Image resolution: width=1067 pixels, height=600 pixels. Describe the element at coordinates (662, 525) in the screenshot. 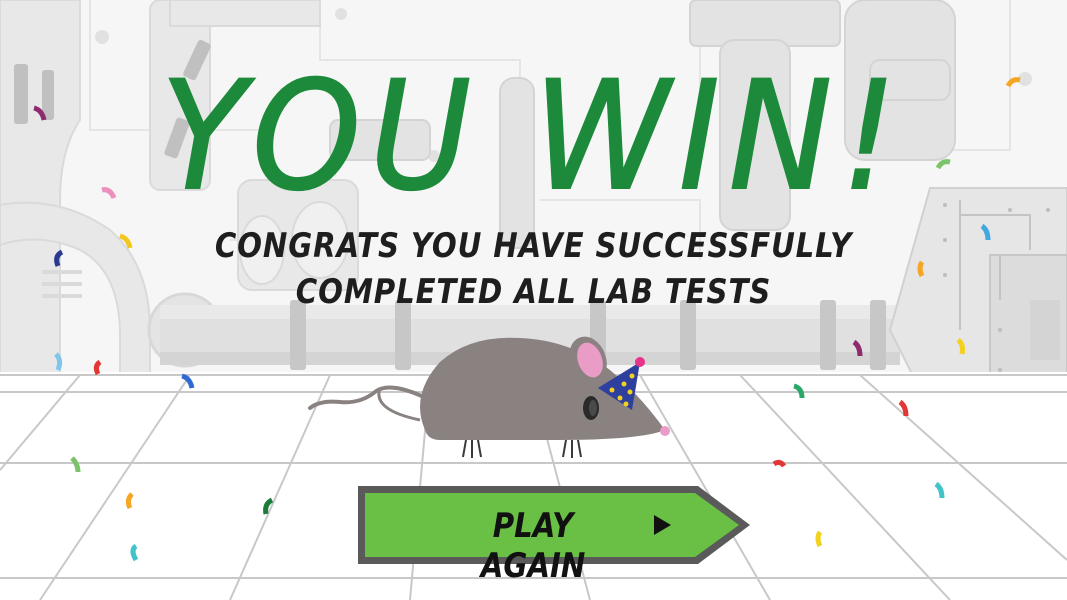

I see `play-triangle-icon` at that location.